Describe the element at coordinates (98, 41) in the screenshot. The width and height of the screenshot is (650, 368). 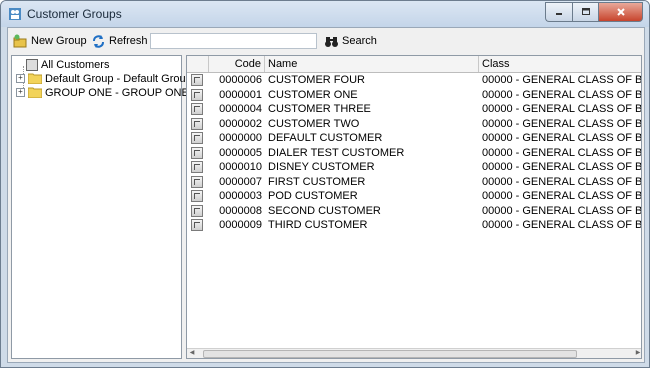
I see `refresh-icon` at that location.